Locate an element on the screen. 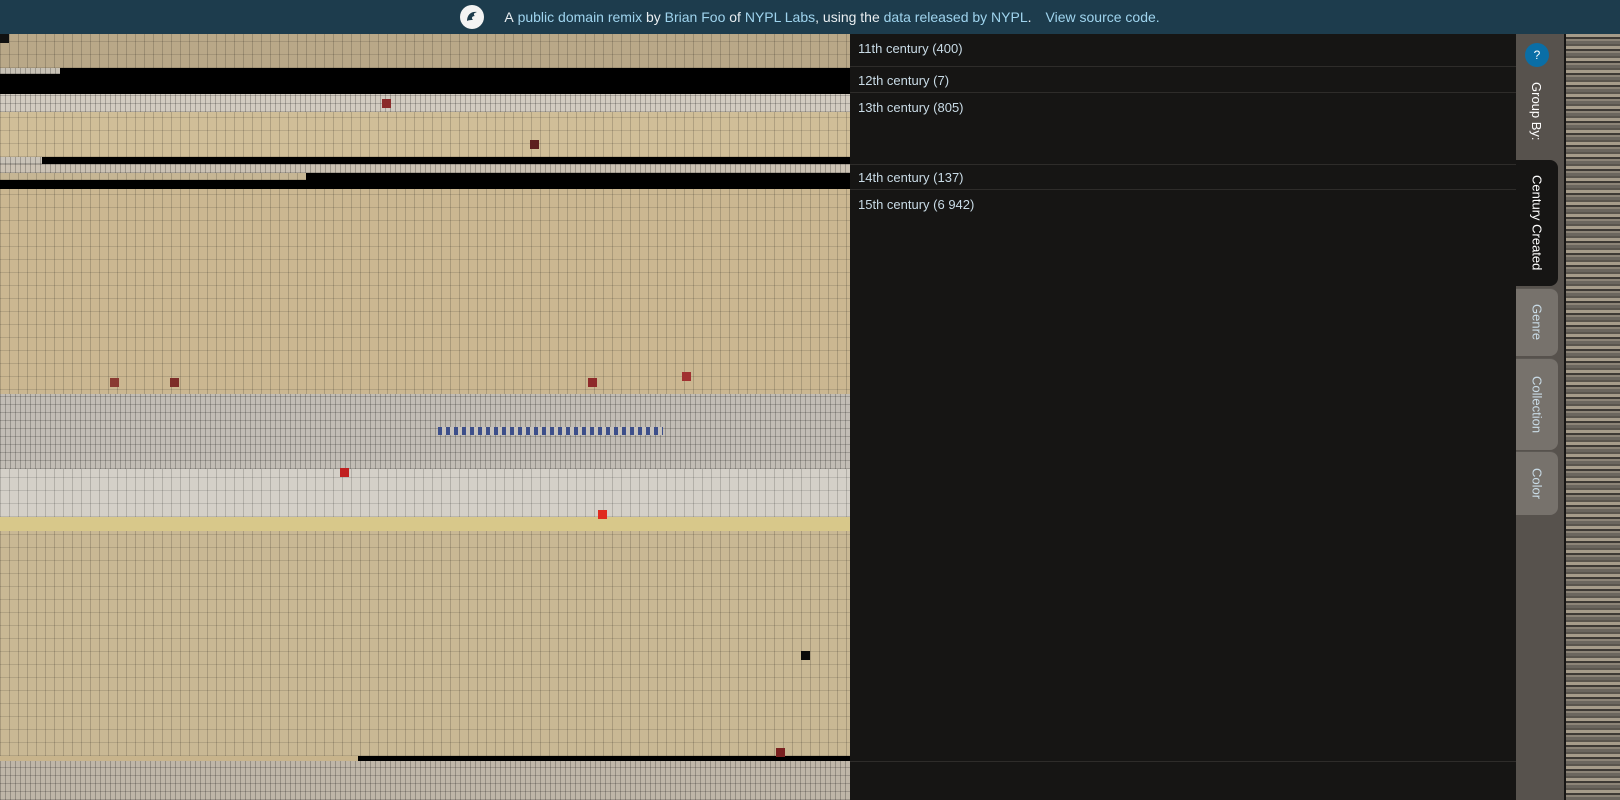  nypl-lion-icon is located at coordinates (472, 17).